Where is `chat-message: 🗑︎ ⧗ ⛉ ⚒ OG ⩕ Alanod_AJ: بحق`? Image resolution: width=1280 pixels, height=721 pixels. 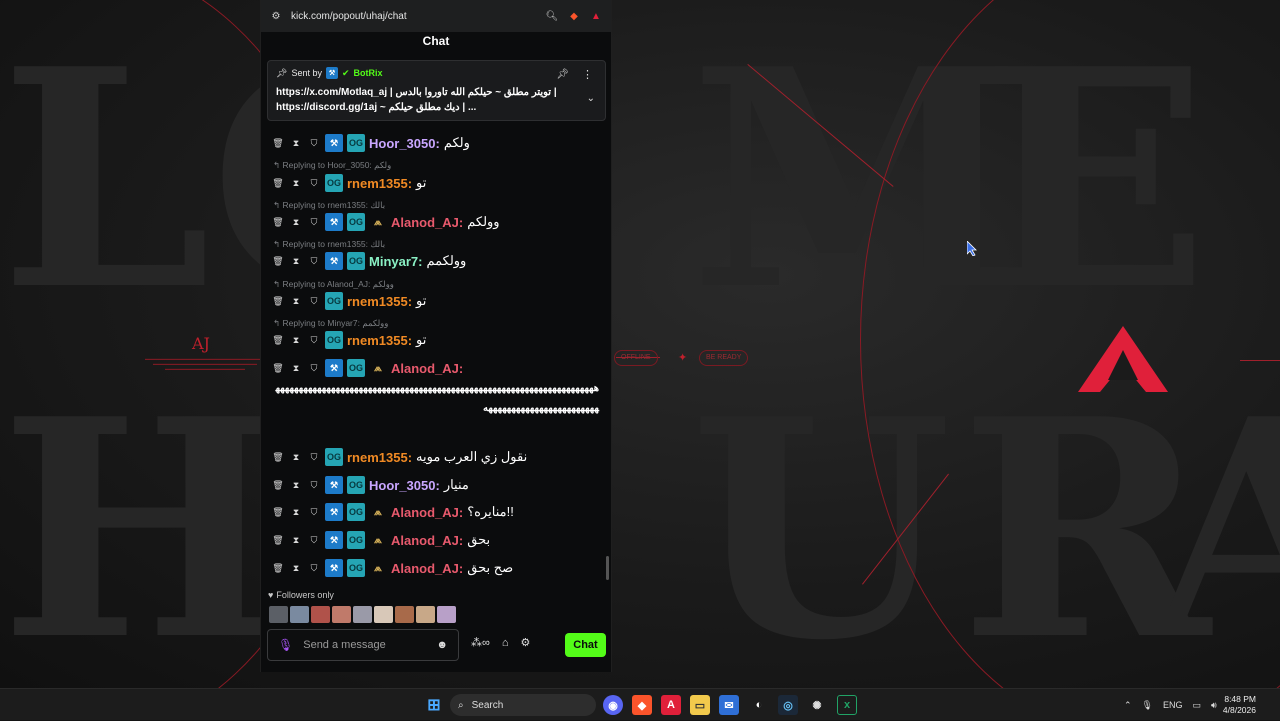 chat-message: 🗑︎ ⧗ ⛉ ⚒ OG ⩕ Alanod_AJ: بحق is located at coordinates (436, 540).